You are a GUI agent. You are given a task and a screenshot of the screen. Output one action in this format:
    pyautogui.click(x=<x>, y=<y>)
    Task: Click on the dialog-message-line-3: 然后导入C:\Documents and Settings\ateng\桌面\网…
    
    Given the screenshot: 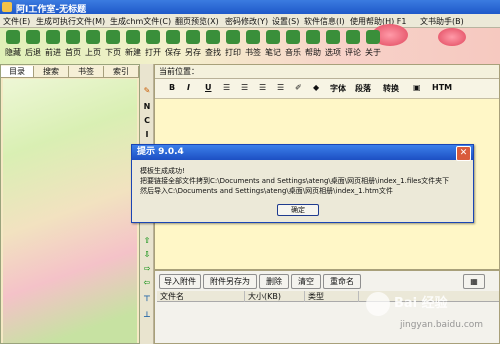 What is the action you would take?
    pyautogui.click(x=266, y=191)
    